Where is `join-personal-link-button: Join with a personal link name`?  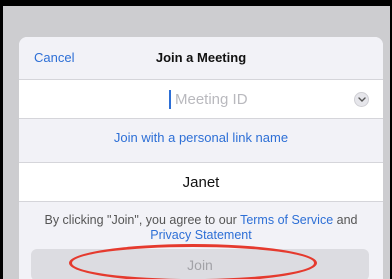
join-personal-link-button: Join with a personal link name is located at coordinates (201, 142).